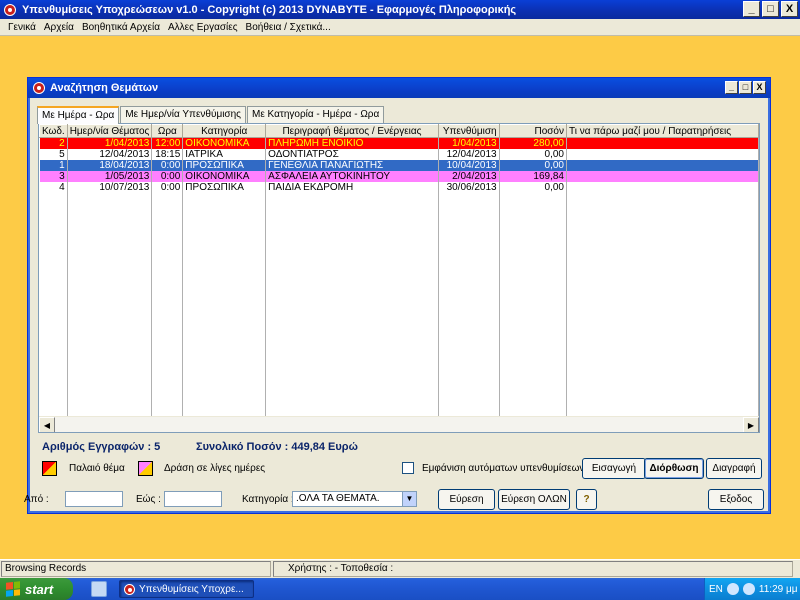  Describe the element at coordinates (338, 498) in the screenshot. I see `category-select-value: .ΟΛΑ ΤΑ ΘΕΜΑΤΑ.` at that location.